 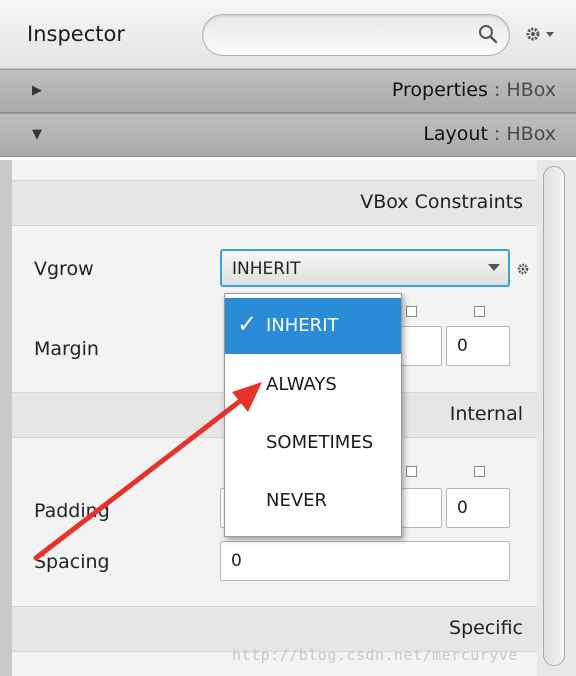 I want to click on padding-label: Padding, so click(x=72, y=511).